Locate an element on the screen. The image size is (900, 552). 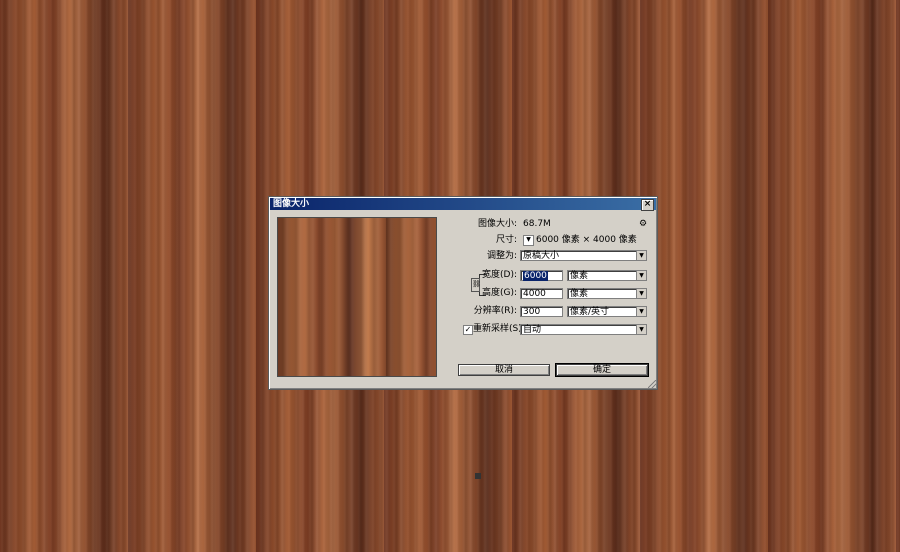
width-value: 6000 is located at coordinates (535, 276).